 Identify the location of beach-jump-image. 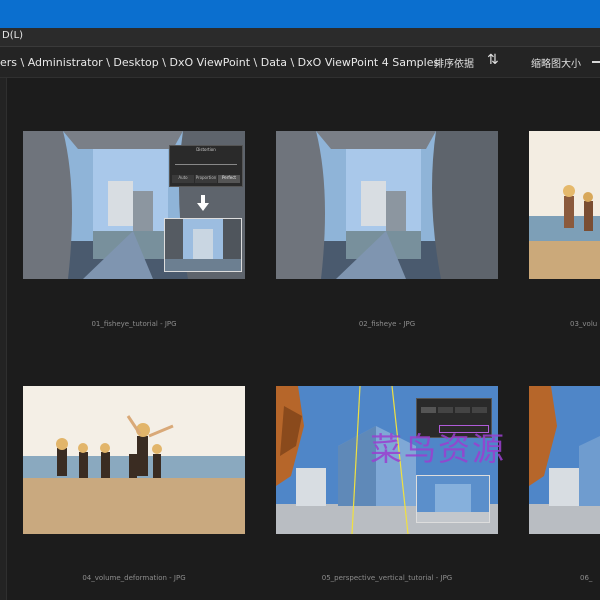
(134, 460).